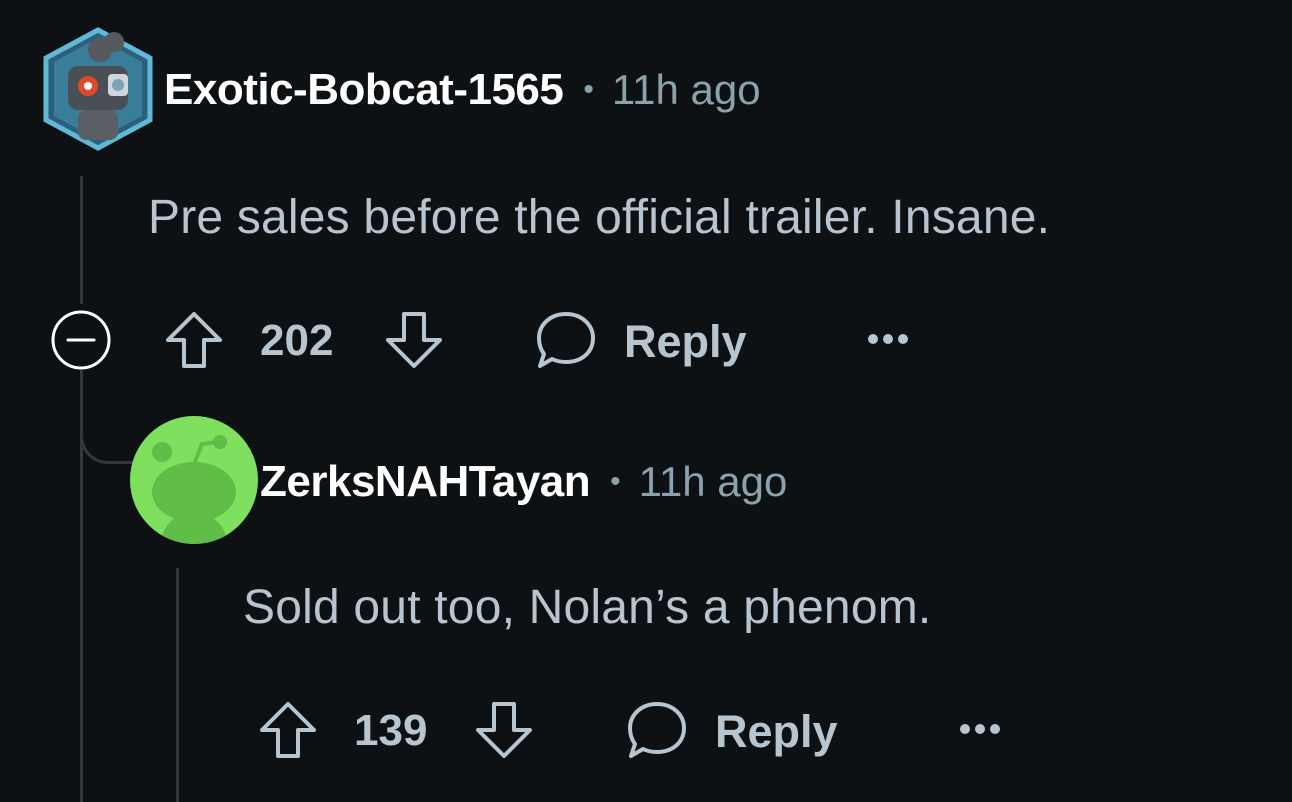 The height and width of the screenshot is (802, 1292). I want to click on collapse-minus-icon, so click(81, 340).